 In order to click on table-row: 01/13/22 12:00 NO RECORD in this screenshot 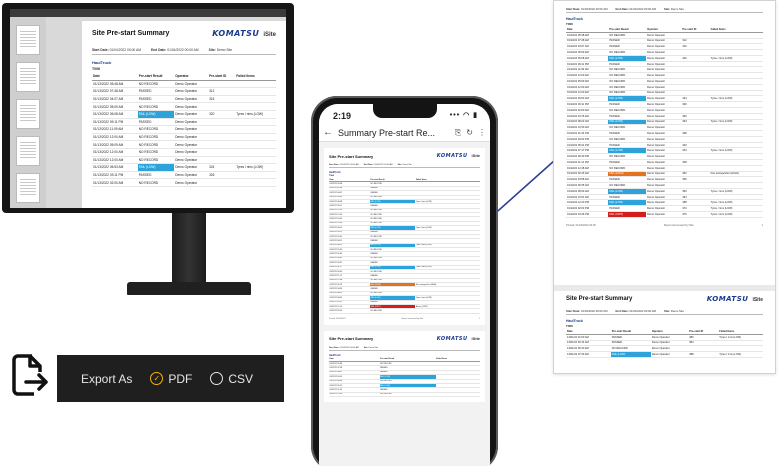, I will do `click(404, 395)`.